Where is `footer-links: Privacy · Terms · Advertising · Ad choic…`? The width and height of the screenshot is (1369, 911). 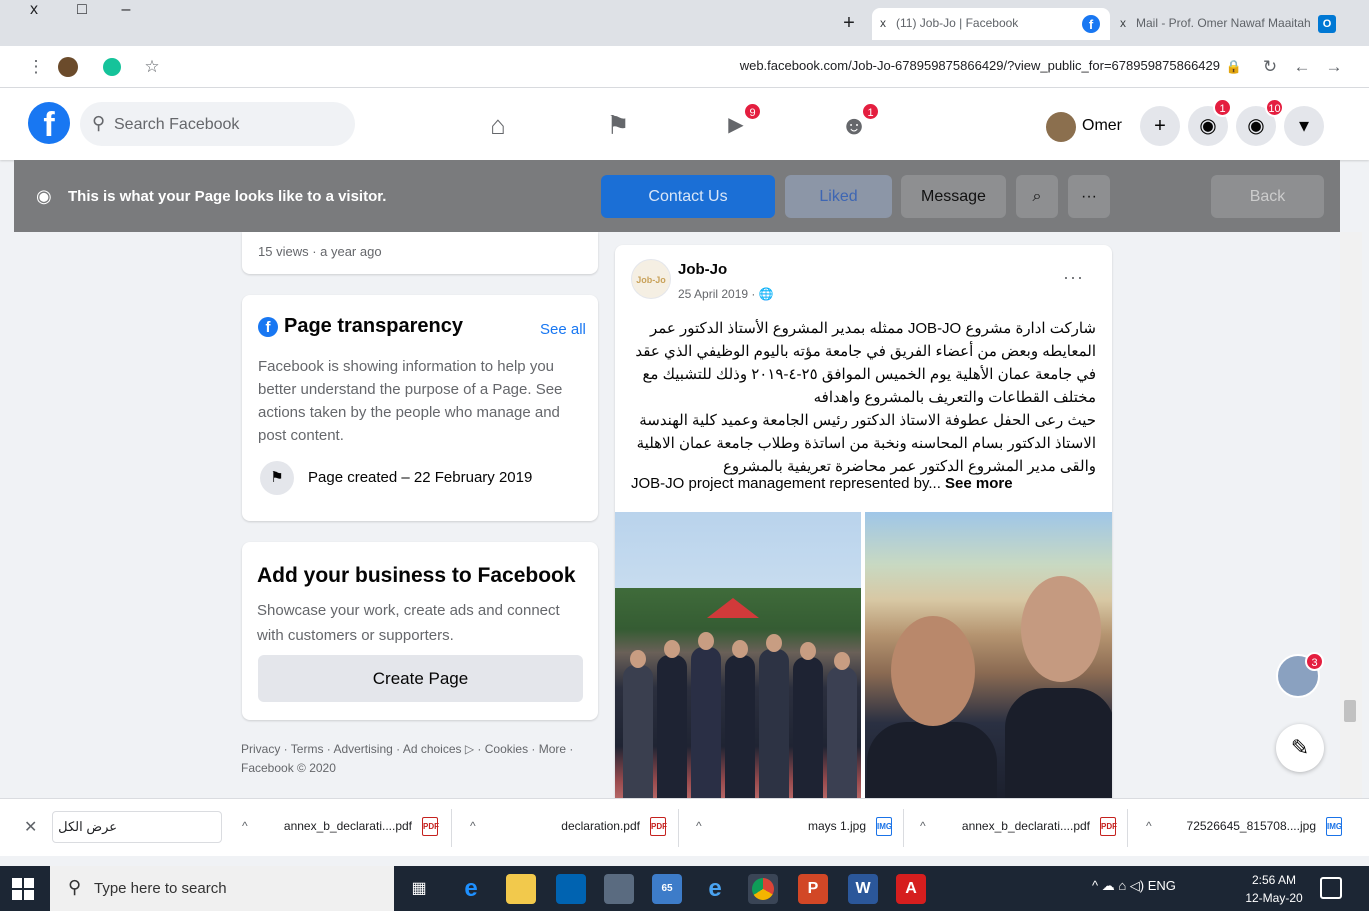 footer-links: Privacy · Terms · Advertising · Ad choic… is located at coordinates (421, 759).